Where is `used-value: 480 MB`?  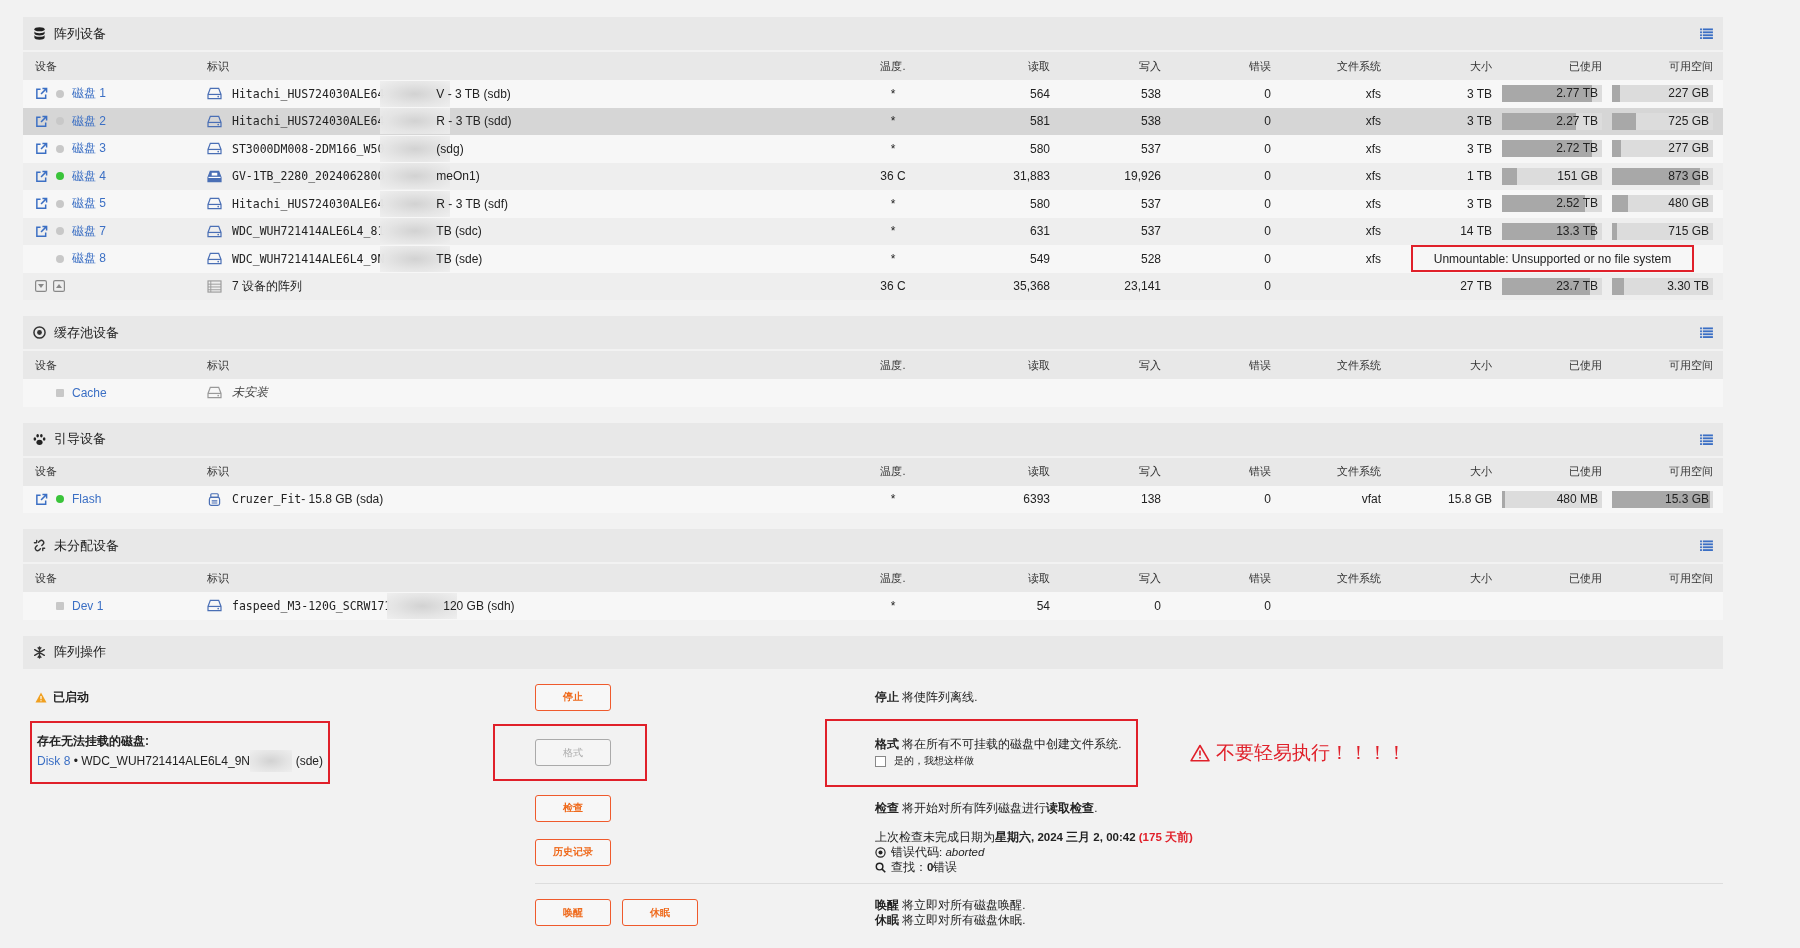
used-value: 480 MB is located at coordinates (1577, 499).